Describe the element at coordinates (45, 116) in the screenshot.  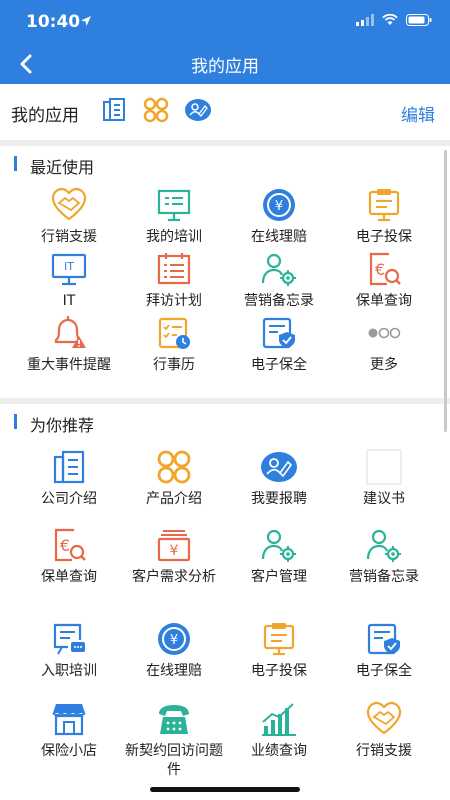
I see `my-apps-label: 我的应用` at that location.